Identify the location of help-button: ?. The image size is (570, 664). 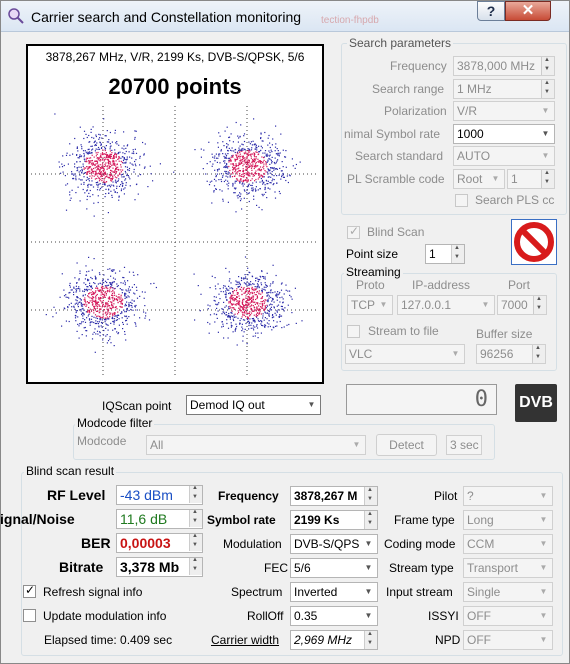
(491, 11).